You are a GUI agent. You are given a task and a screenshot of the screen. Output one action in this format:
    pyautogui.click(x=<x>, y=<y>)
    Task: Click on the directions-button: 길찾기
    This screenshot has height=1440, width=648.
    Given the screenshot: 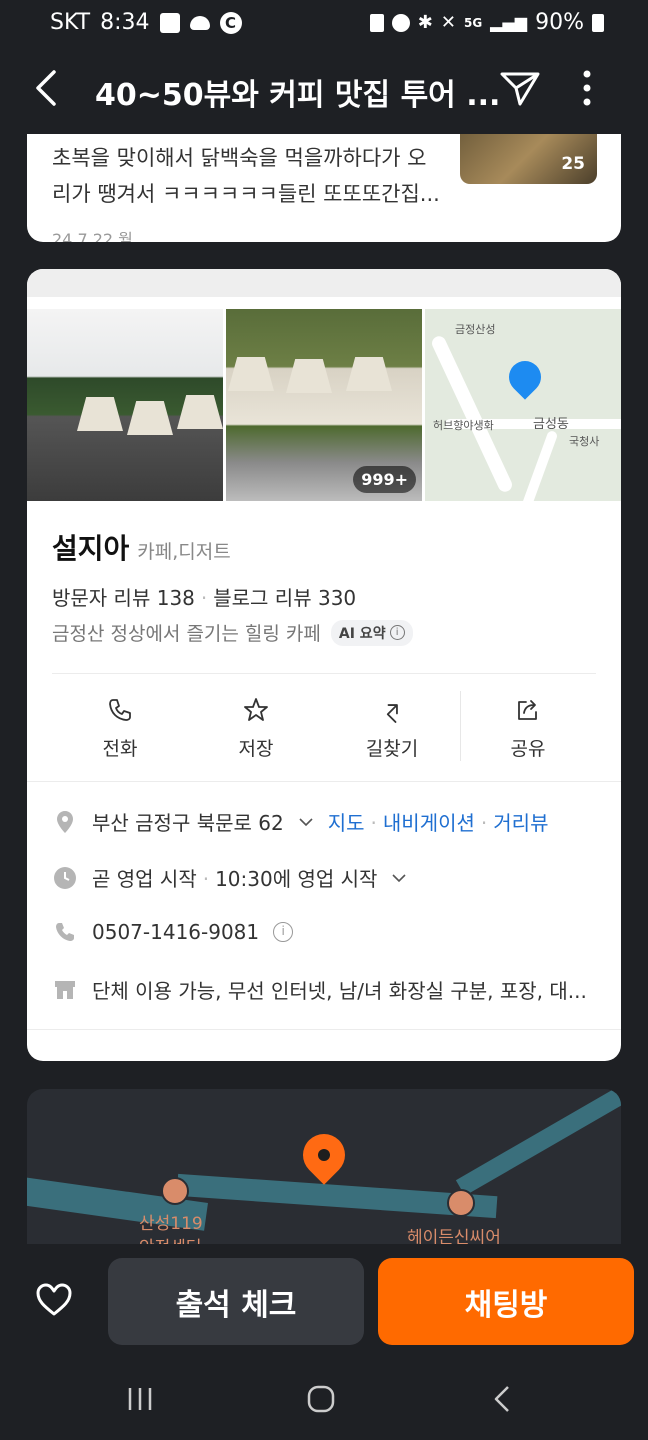 What is the action you would take?
    pyautogui.click(x=392, y=728)
    